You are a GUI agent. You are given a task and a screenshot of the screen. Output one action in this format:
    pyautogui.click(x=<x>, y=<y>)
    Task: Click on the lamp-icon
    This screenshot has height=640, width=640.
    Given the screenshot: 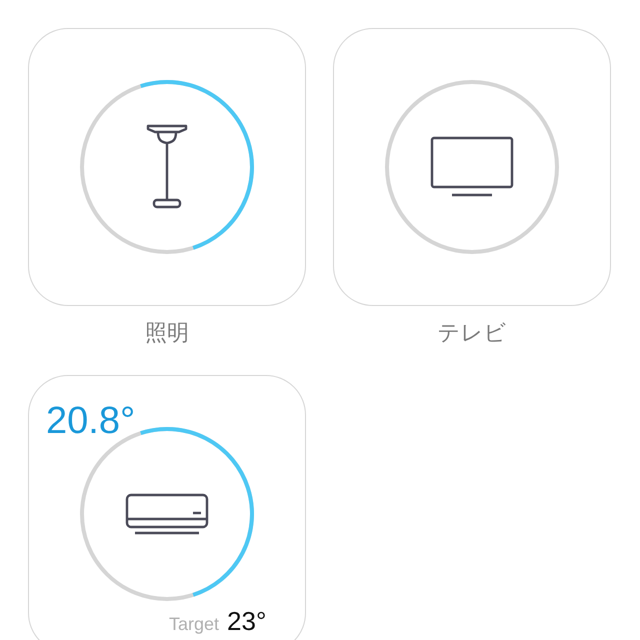 What is the action you would take?
    pyautogui.click(x=167, y=167)
    